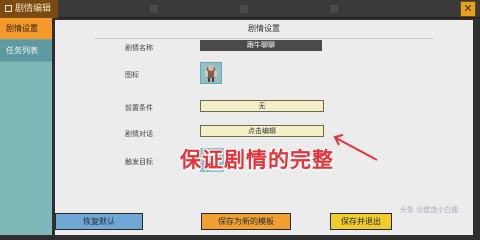 The height and width of the screenshot is (240, 480). I want to click on watermark: 头条 @建造小白酱, so click(429, 210).